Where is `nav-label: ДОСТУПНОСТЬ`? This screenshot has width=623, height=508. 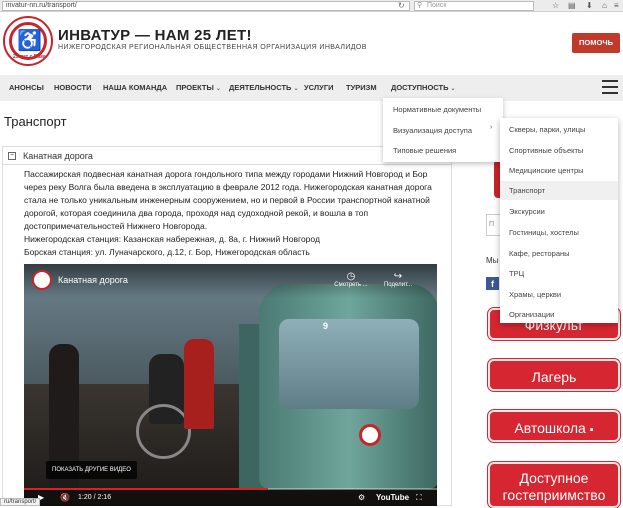 nav-label: ДОСТУПНОСТЬ is located at coordinates (420, 87).